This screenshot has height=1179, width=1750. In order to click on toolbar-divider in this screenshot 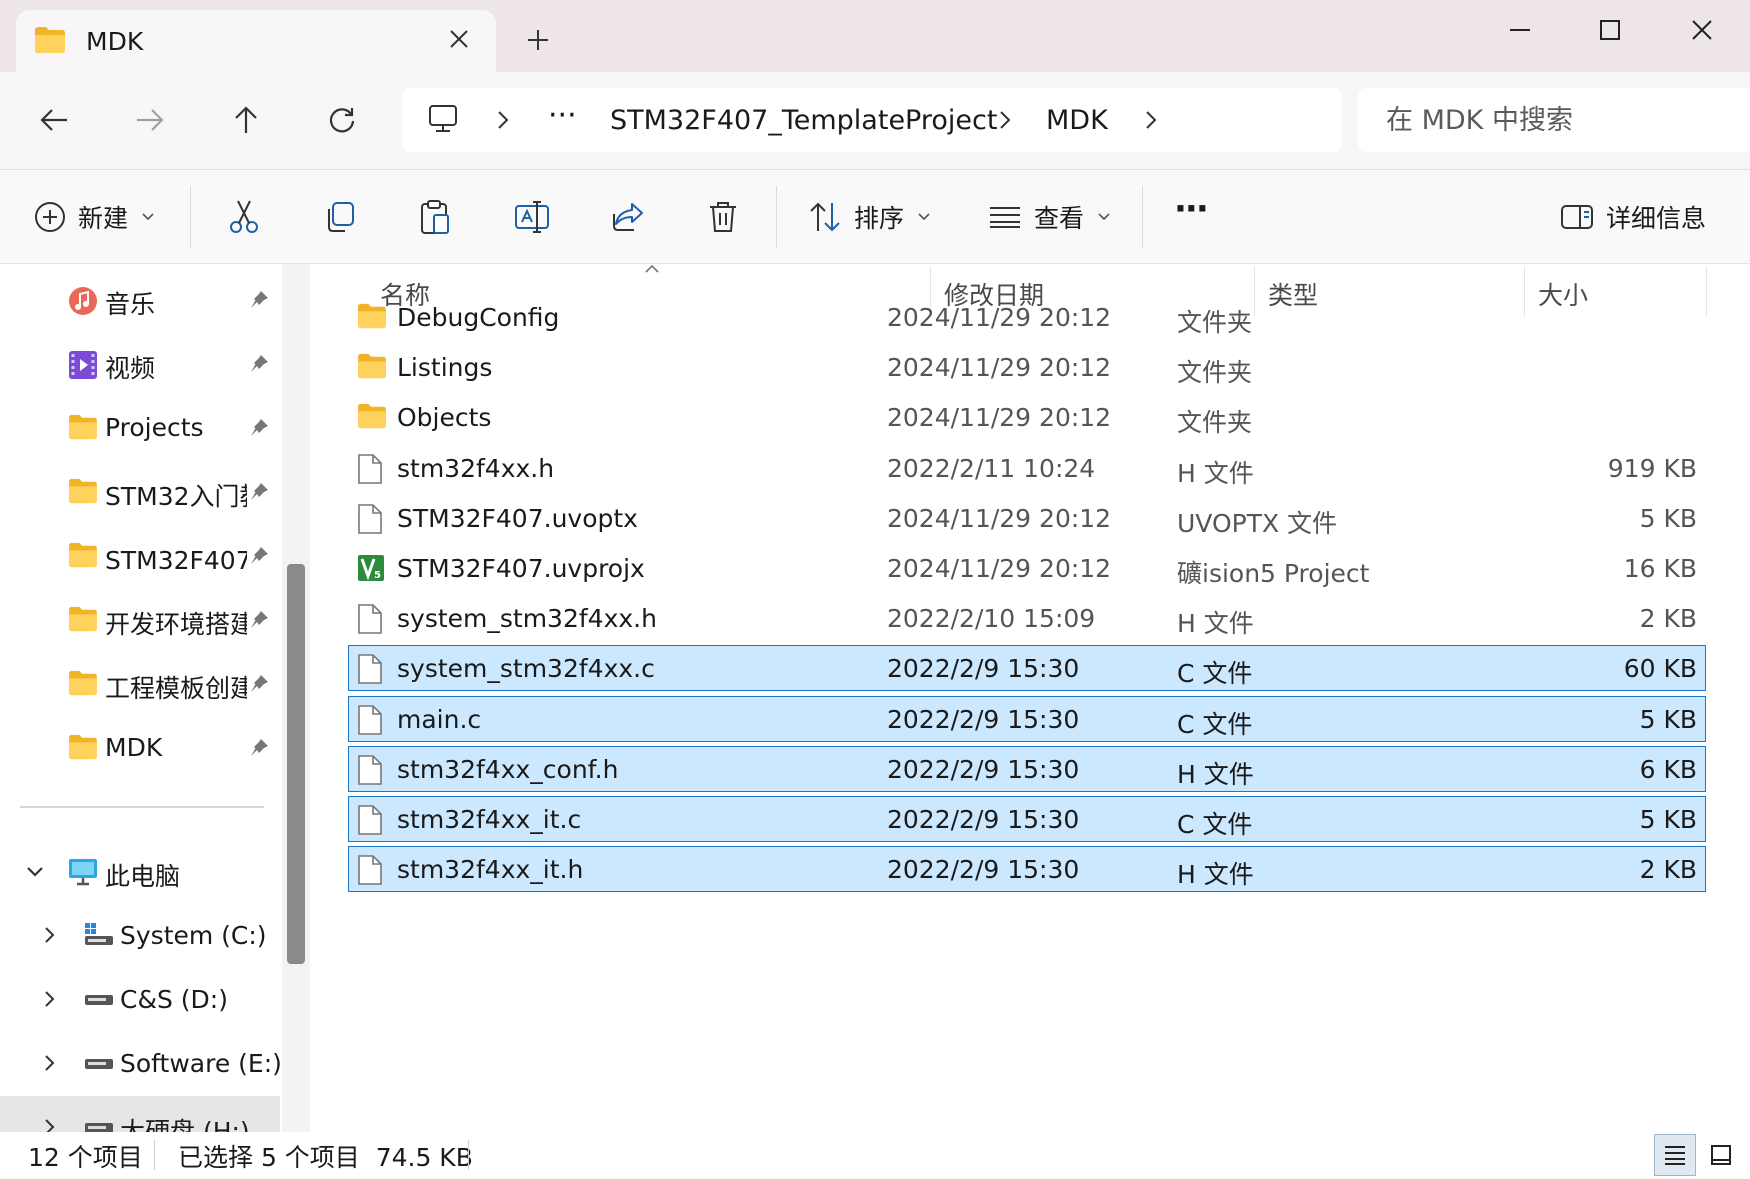, I will do `click(1142, 217)`.